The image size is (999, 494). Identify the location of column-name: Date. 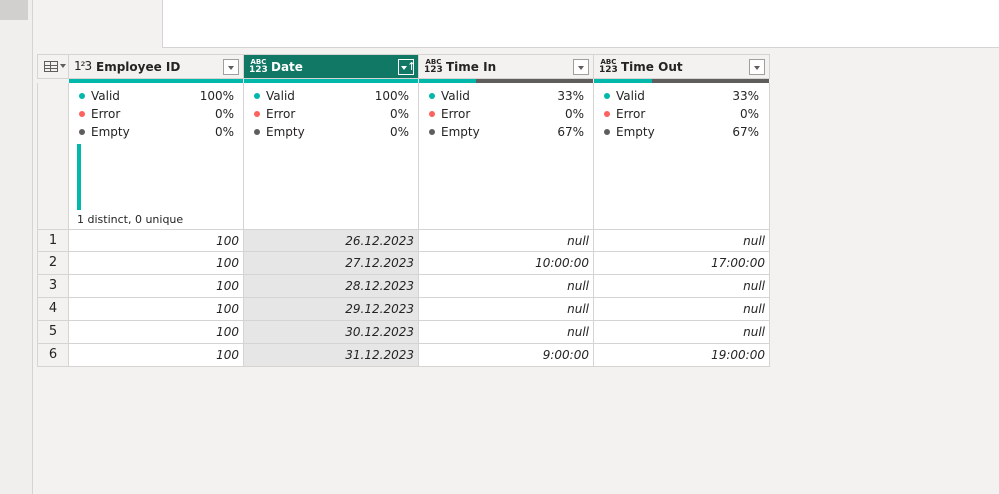
(287, 67).